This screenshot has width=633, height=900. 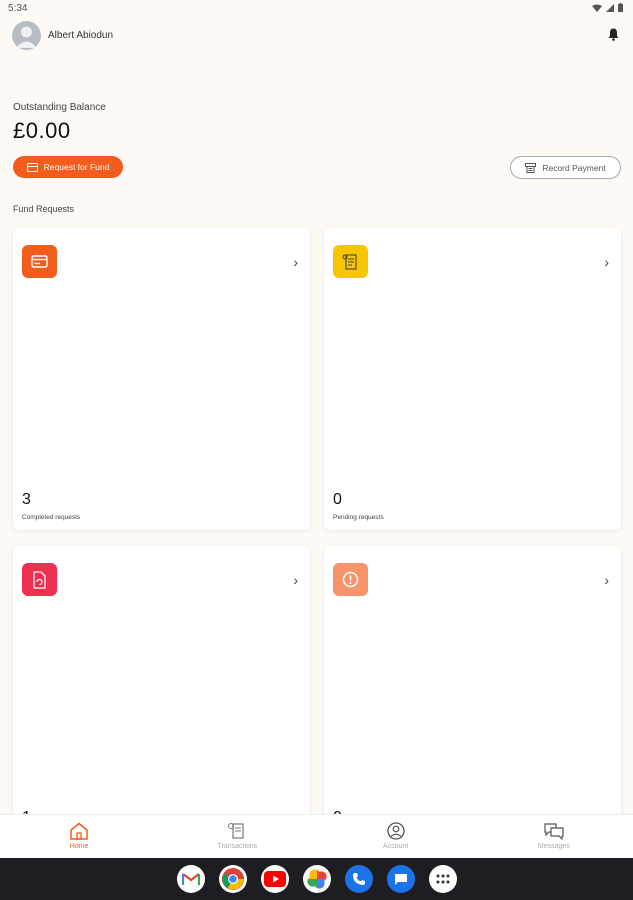 What do you see at coordinates (236, 831) in the screenshot?
I see `transactions-icon` at bounding box center [236, 831].